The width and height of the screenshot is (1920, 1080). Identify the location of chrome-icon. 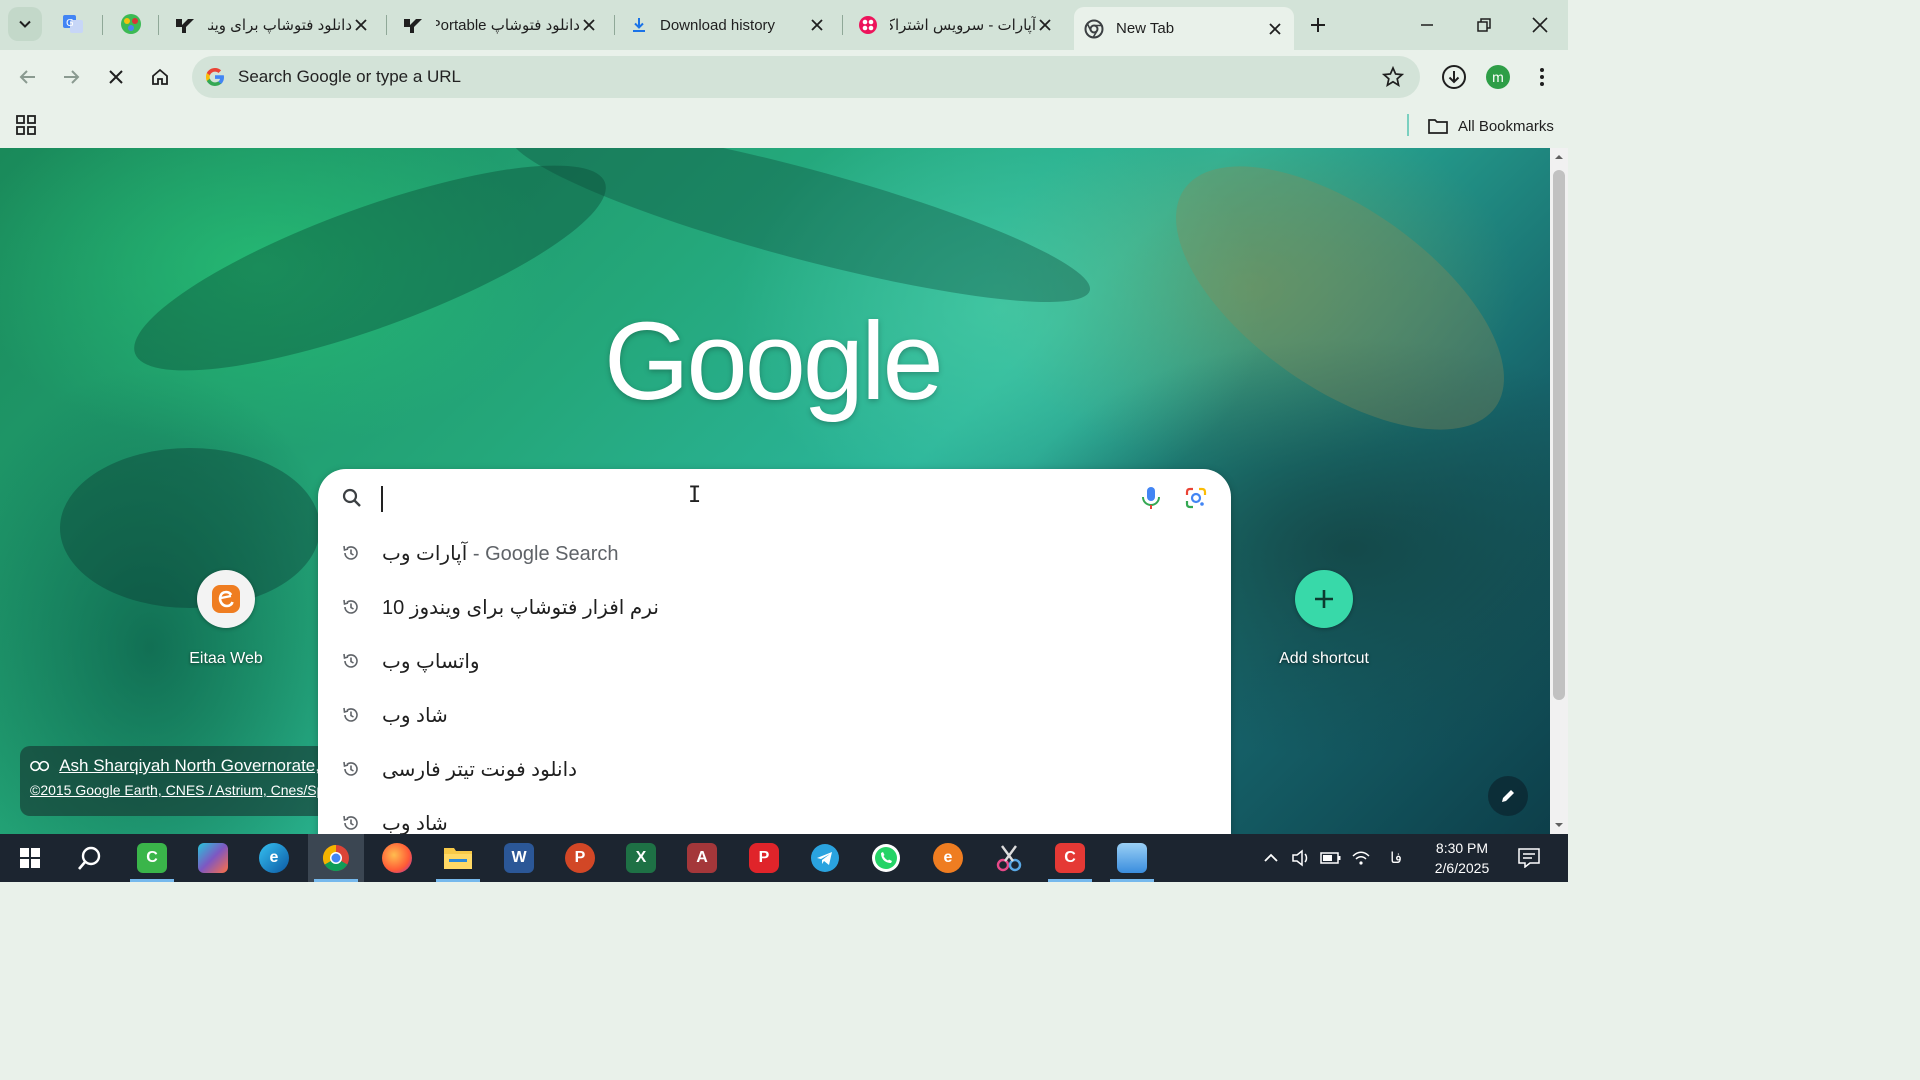
(335, 858).